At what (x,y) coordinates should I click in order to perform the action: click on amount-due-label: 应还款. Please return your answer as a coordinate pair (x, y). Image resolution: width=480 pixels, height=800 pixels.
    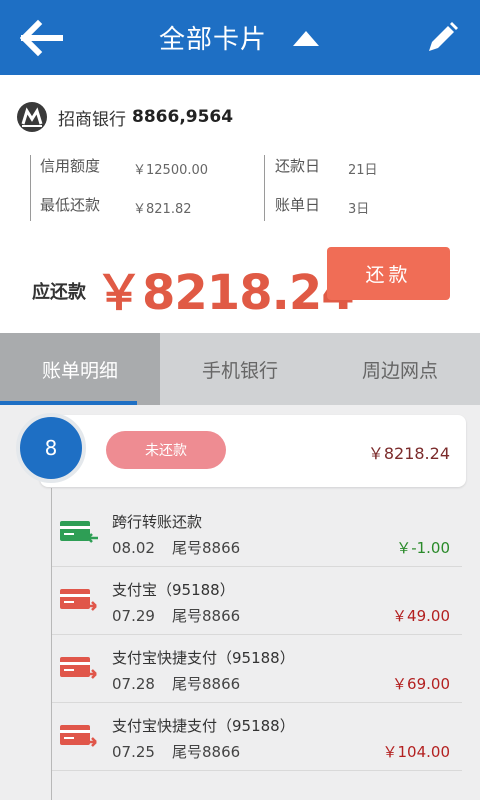
    Looking at the image, I should click on (59, 292).